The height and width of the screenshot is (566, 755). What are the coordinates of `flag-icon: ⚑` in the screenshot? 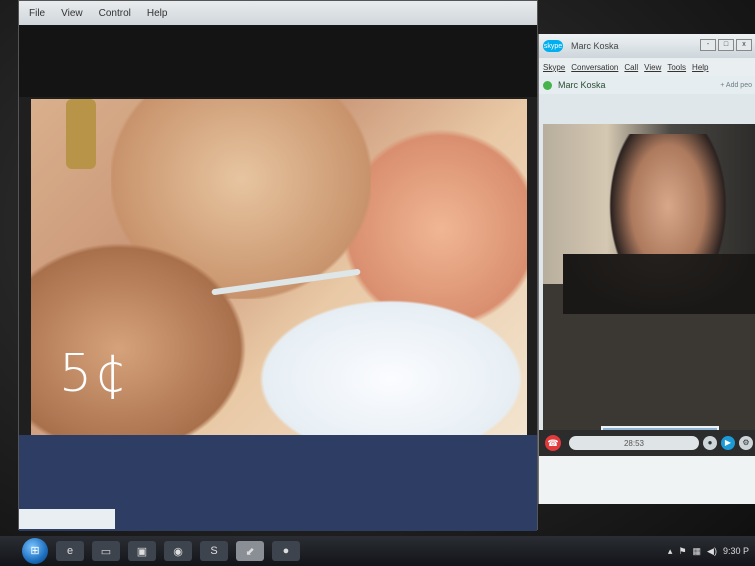 It's located at (682, 551).